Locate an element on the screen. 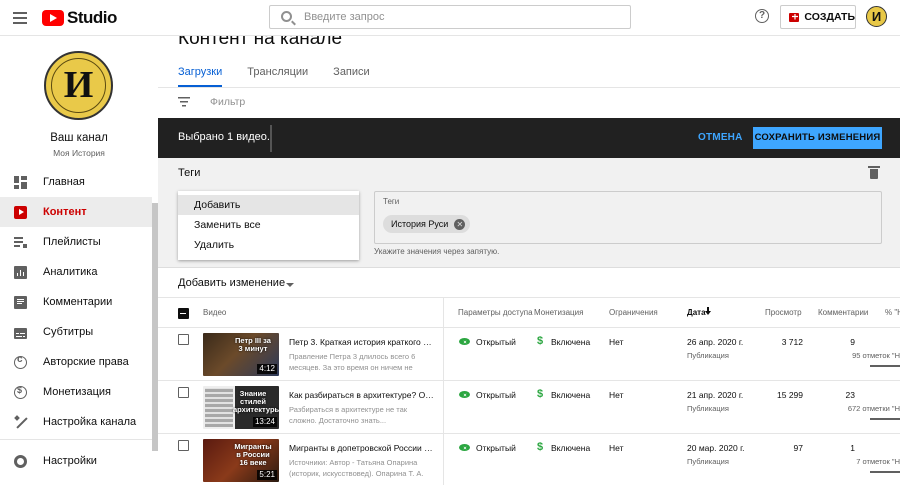 This screenshot has width=900, height=485. likes-value: 7 отметок "Н is located at coordinates (878, 461).